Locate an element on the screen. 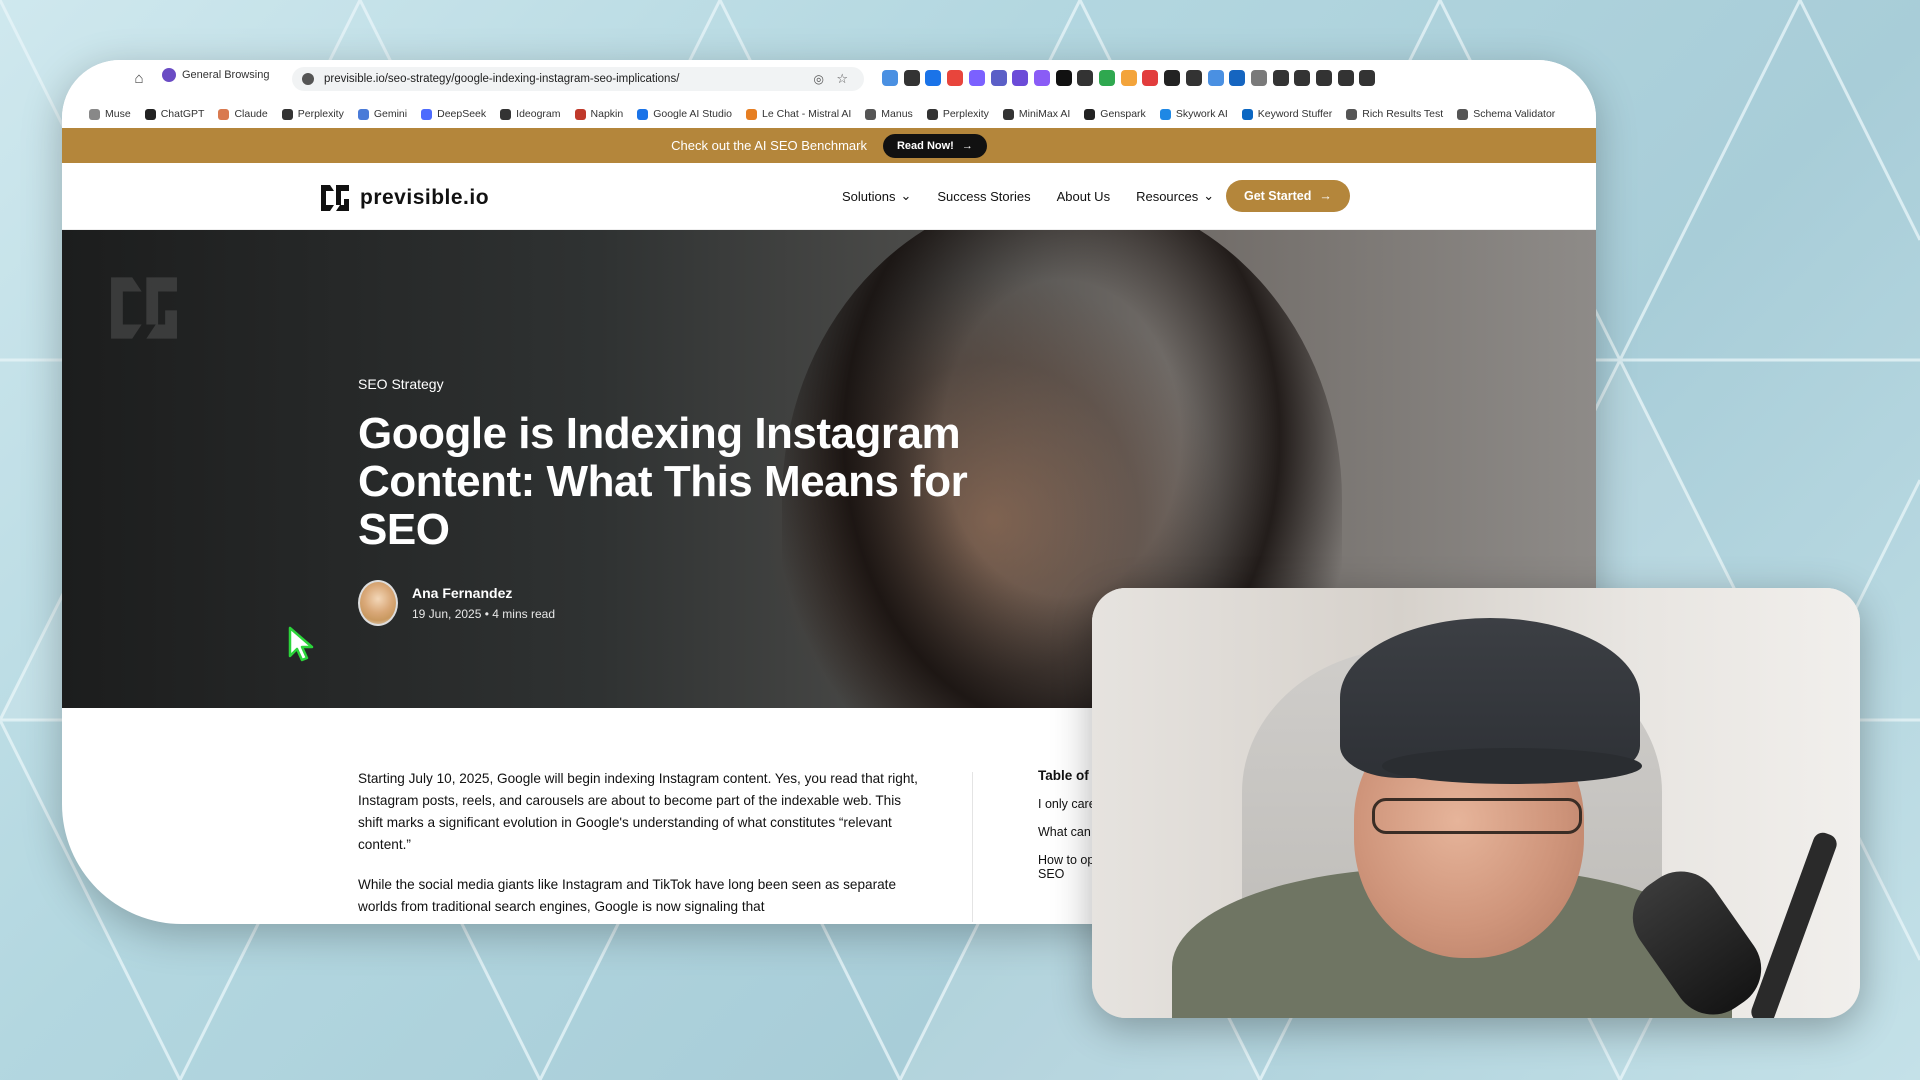 This screenshot has height=1080, width=1920. nav-about-us: About Us is located at coordinates (1083, 196).